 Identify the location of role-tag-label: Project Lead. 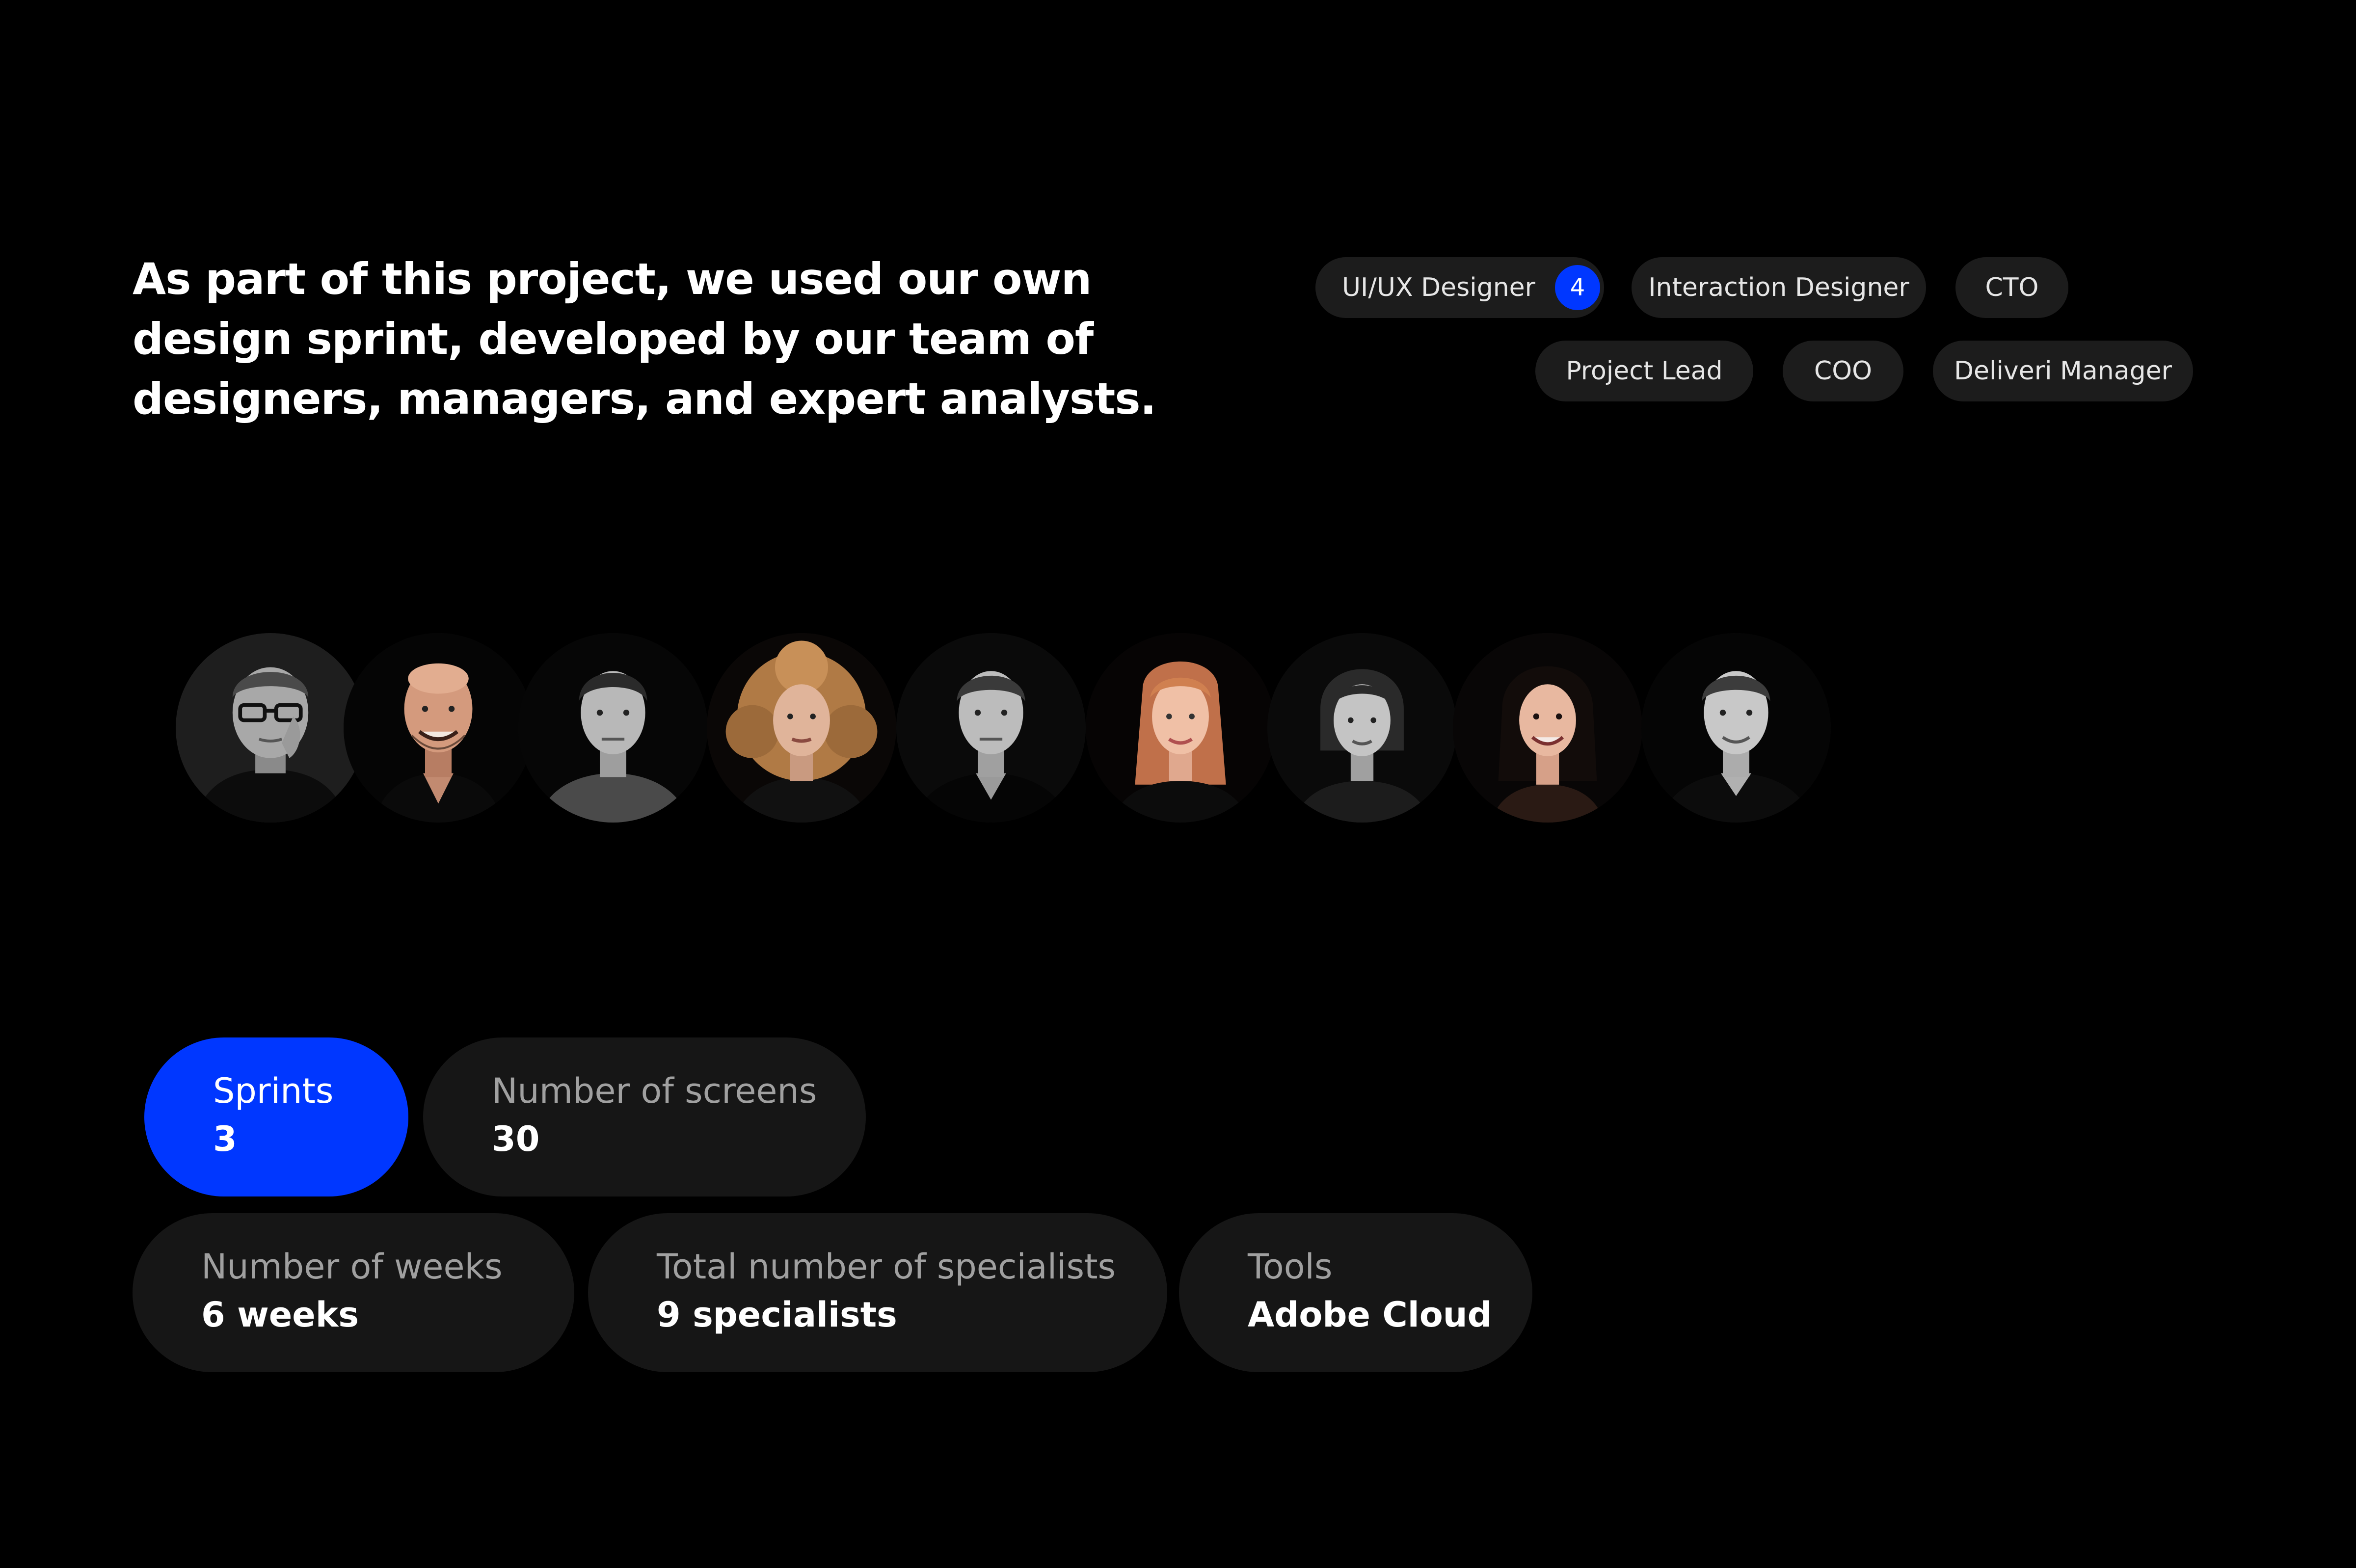
(1644, 371).